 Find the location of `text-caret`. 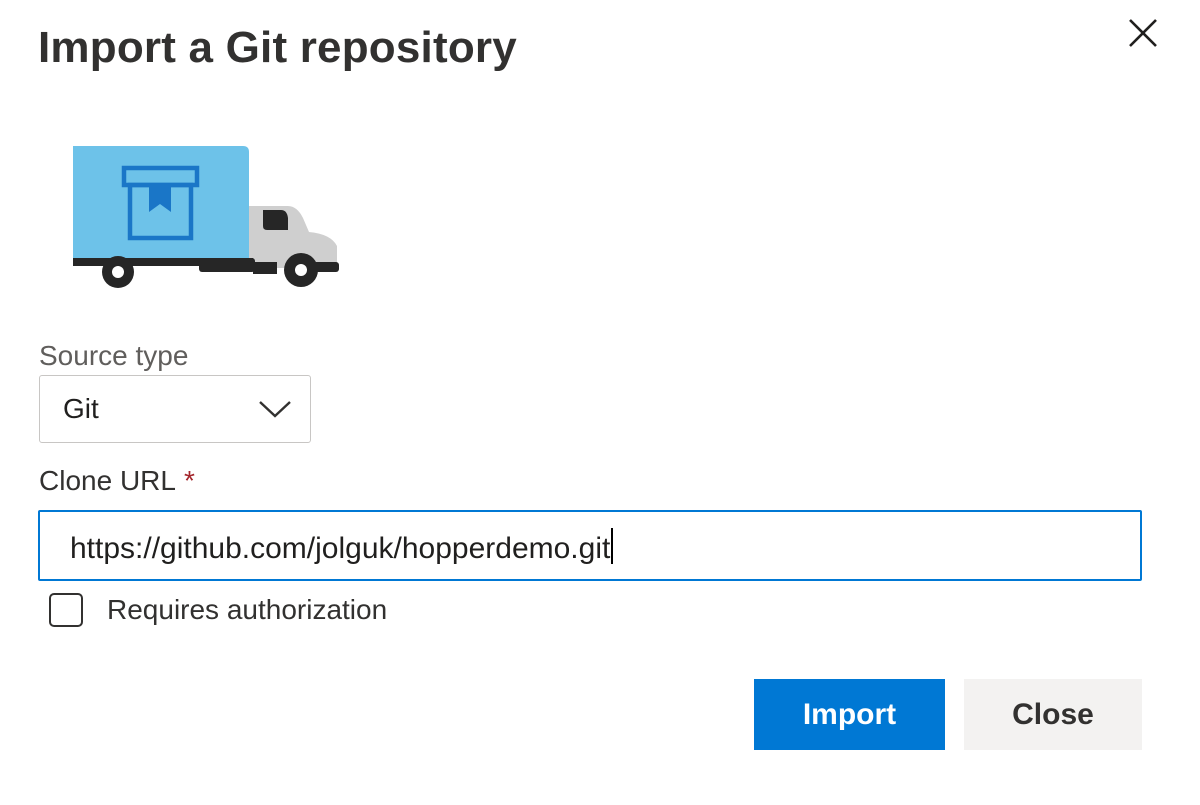

text-caret is located at coordinates (612, 546).